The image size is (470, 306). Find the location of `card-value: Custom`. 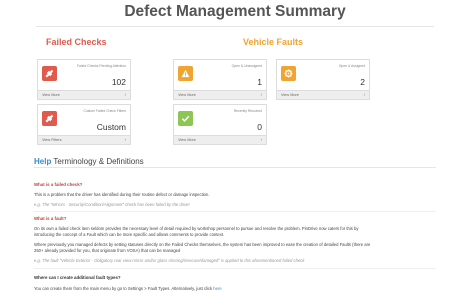

card-value: Custom is located at coordinates (111, 127).